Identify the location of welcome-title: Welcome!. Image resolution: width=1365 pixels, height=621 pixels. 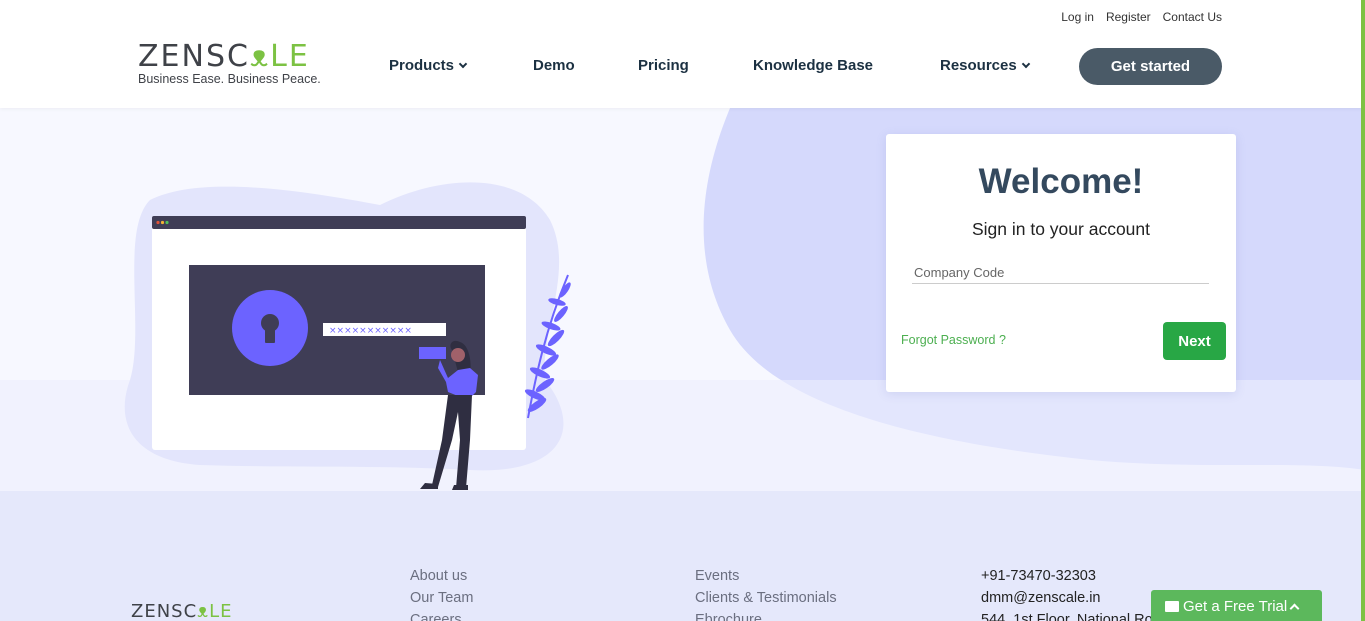
(1061, 181).